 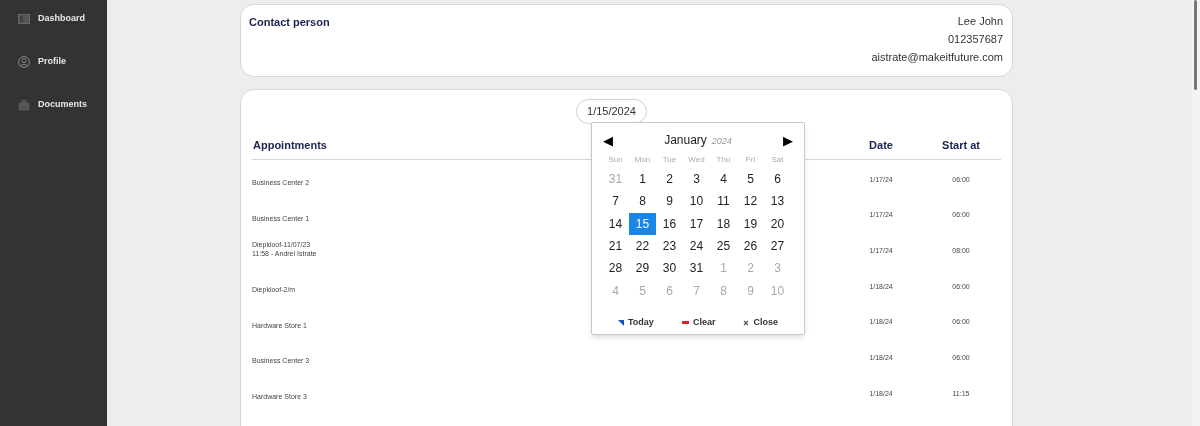 What do you see at coordinates (669, 201) in the screenshot?
I see `calendar-day: 9` at bounding box center [669, 201].